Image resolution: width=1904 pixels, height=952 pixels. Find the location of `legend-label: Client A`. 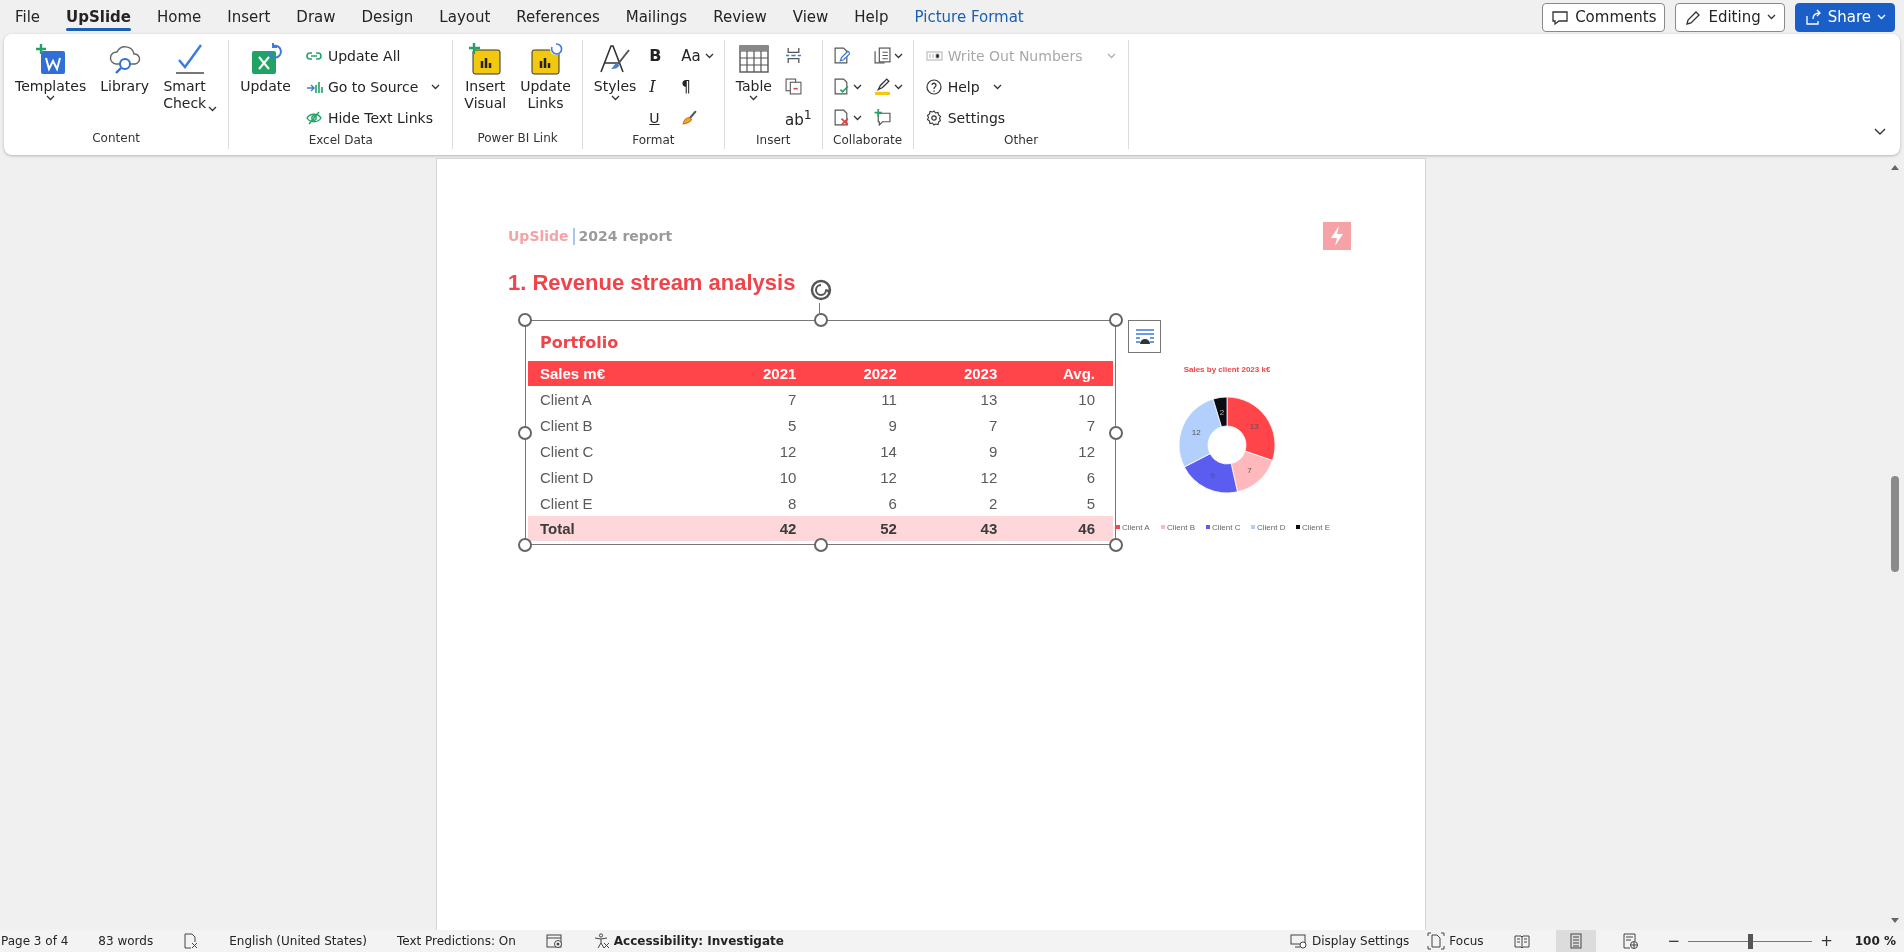

legend-label: Client A is located at coordinates (1136, 527).